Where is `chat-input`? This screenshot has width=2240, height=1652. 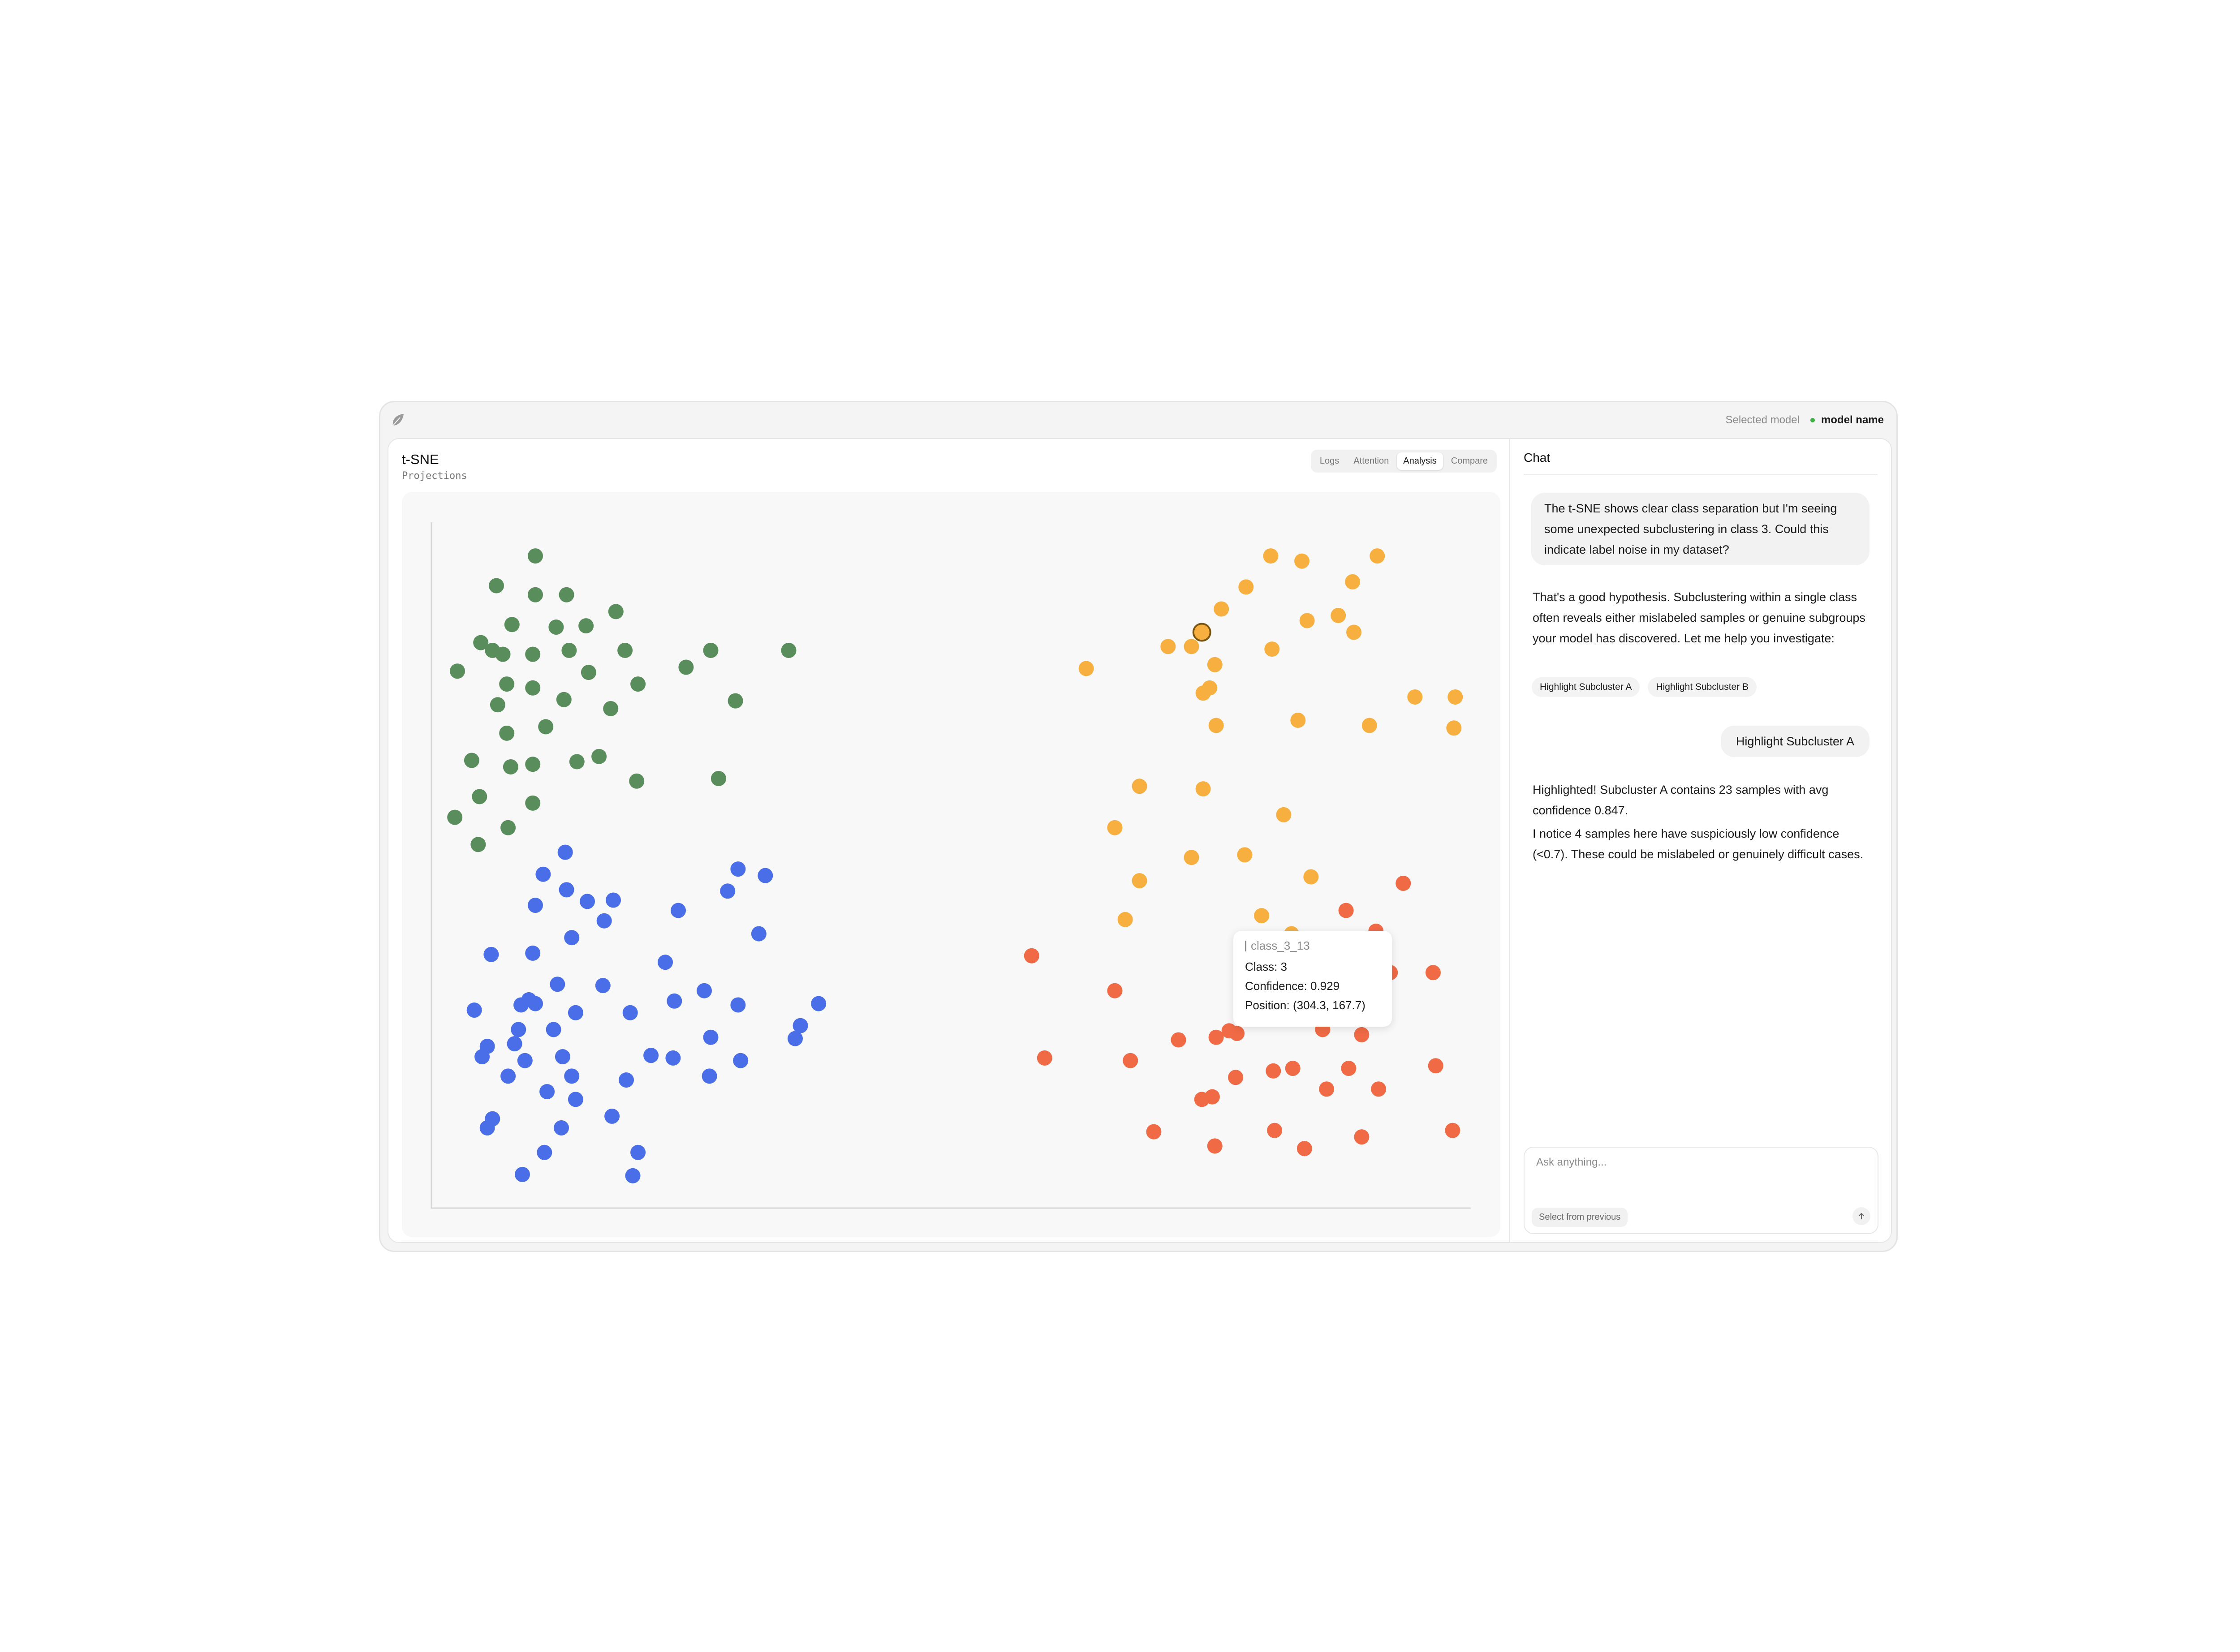 chat-input is located at coordinates (1702, 1162).